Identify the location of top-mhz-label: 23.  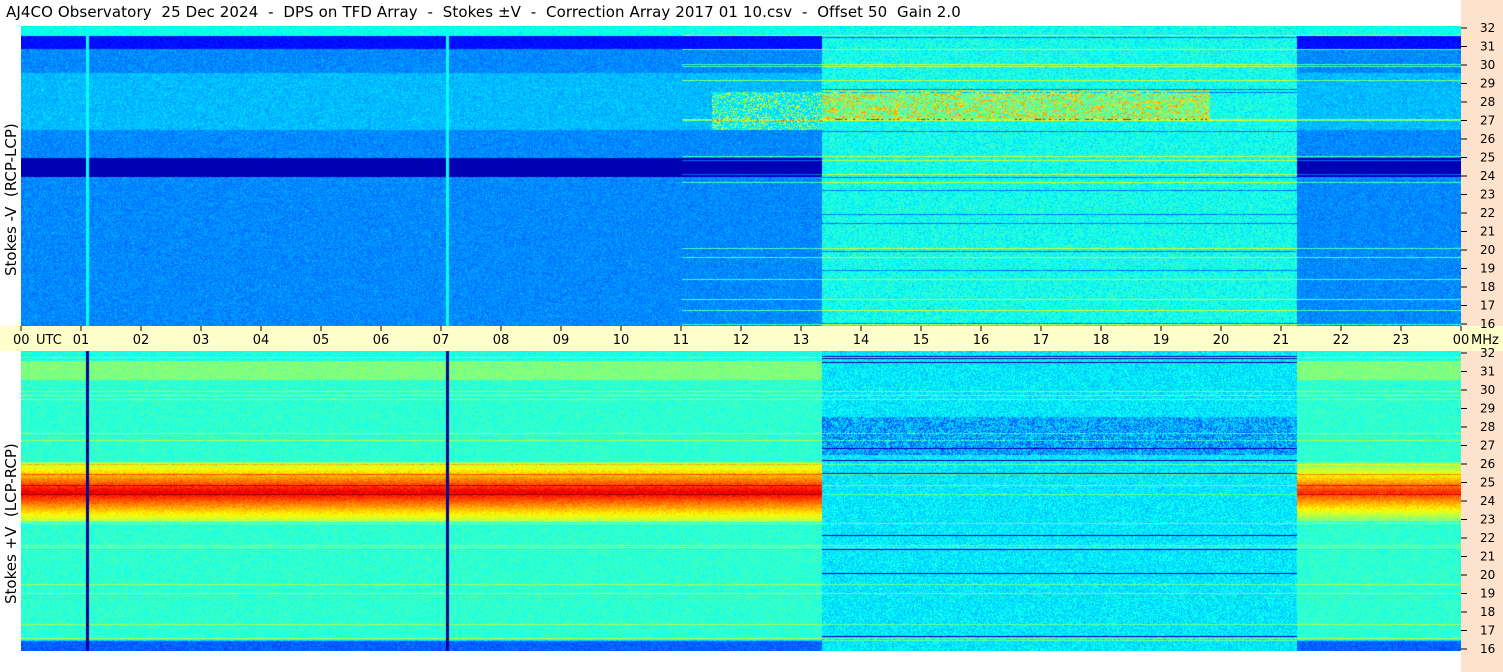
(1487, 195).